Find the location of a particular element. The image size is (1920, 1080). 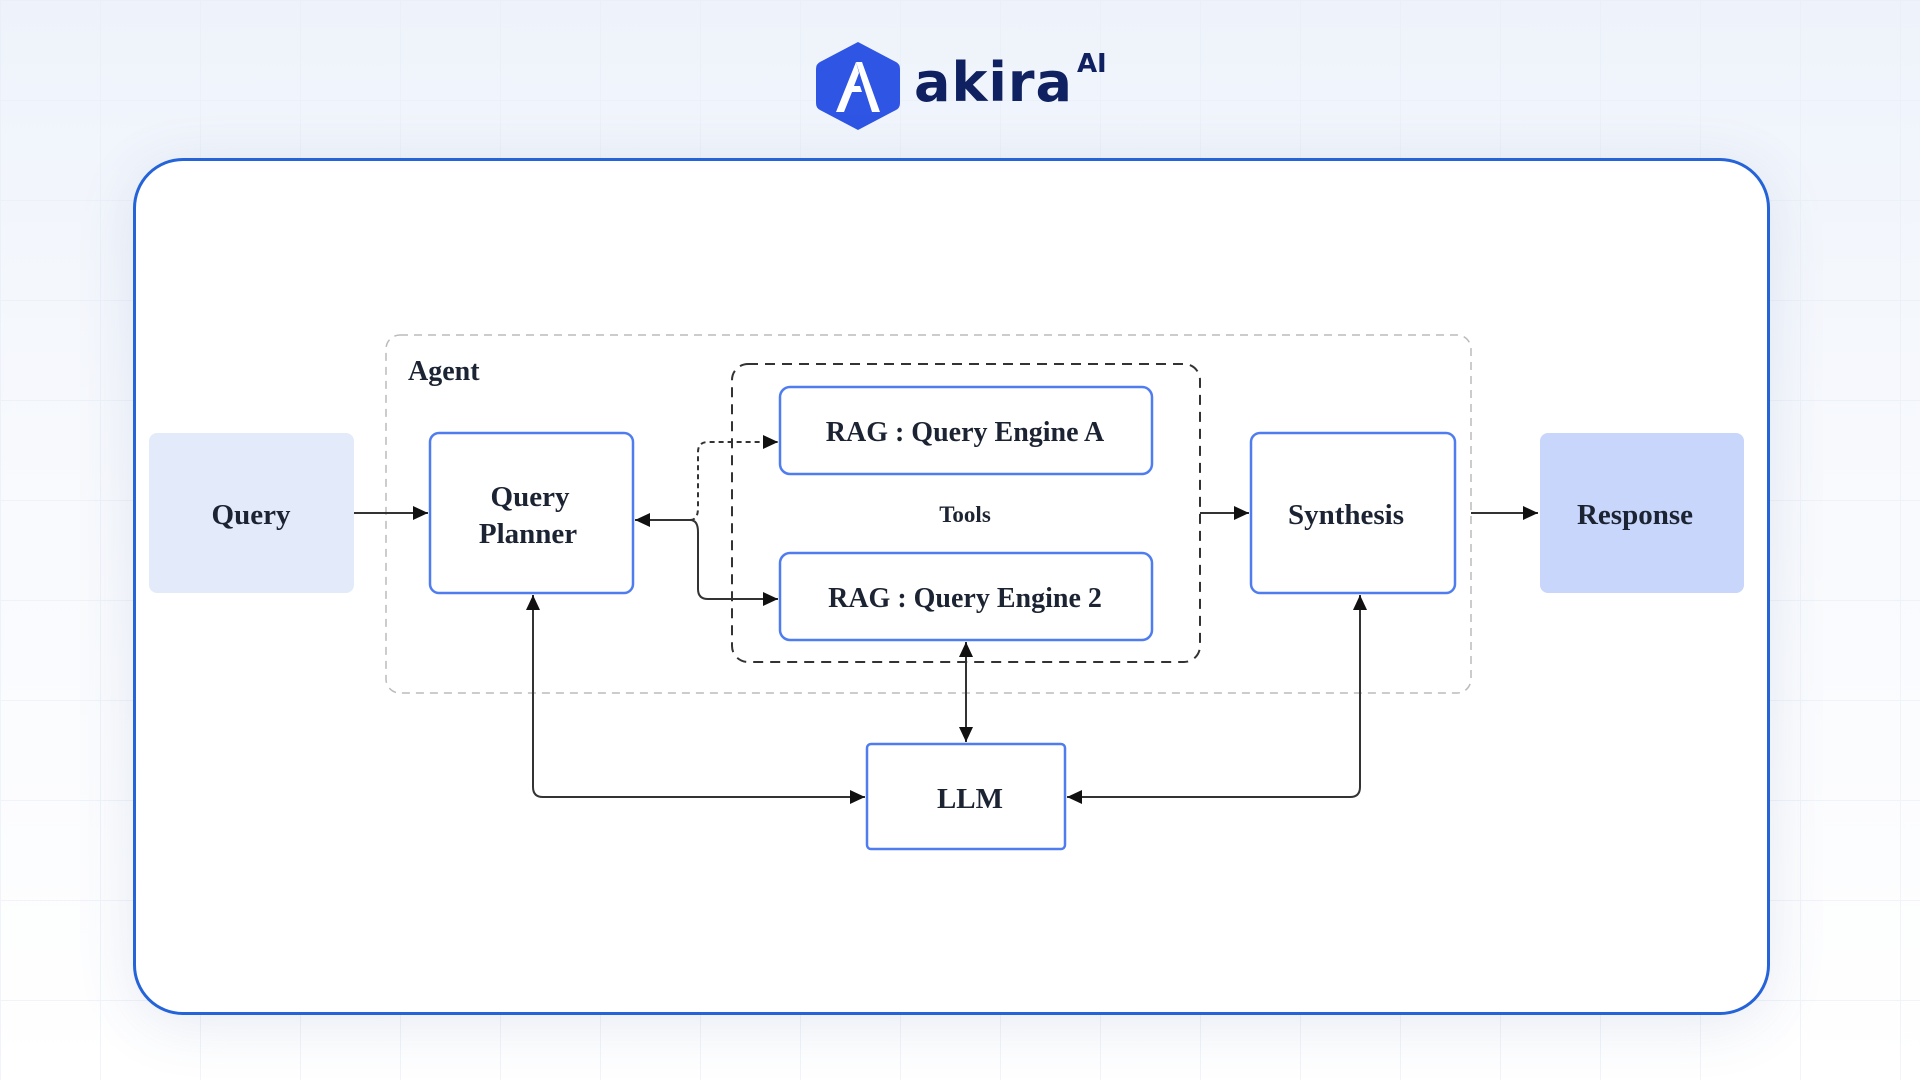

rag-engine-a-node: RAG : Query Engine A is located at coordinates (966, 430).